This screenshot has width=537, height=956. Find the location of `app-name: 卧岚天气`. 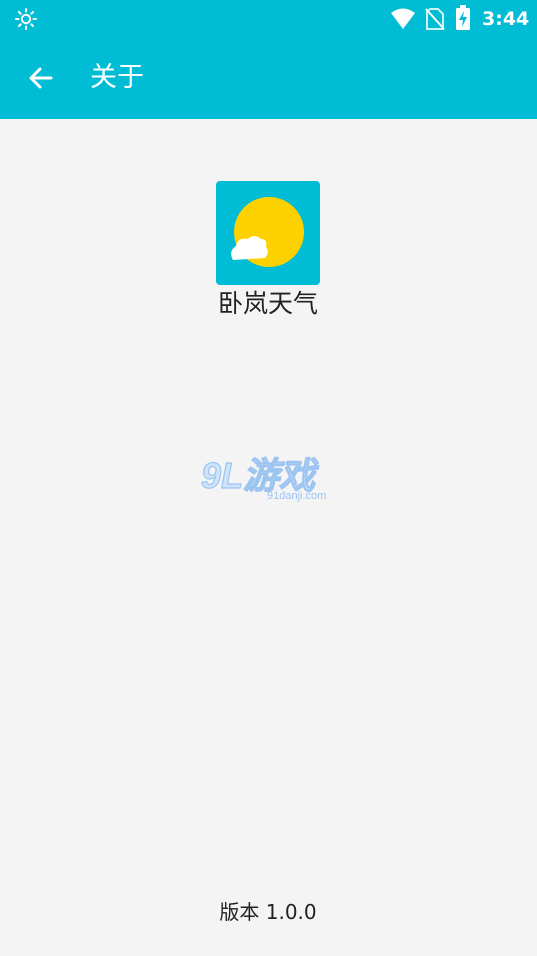

app-name: 卧岚天气 is located at coordinates (267, 303).